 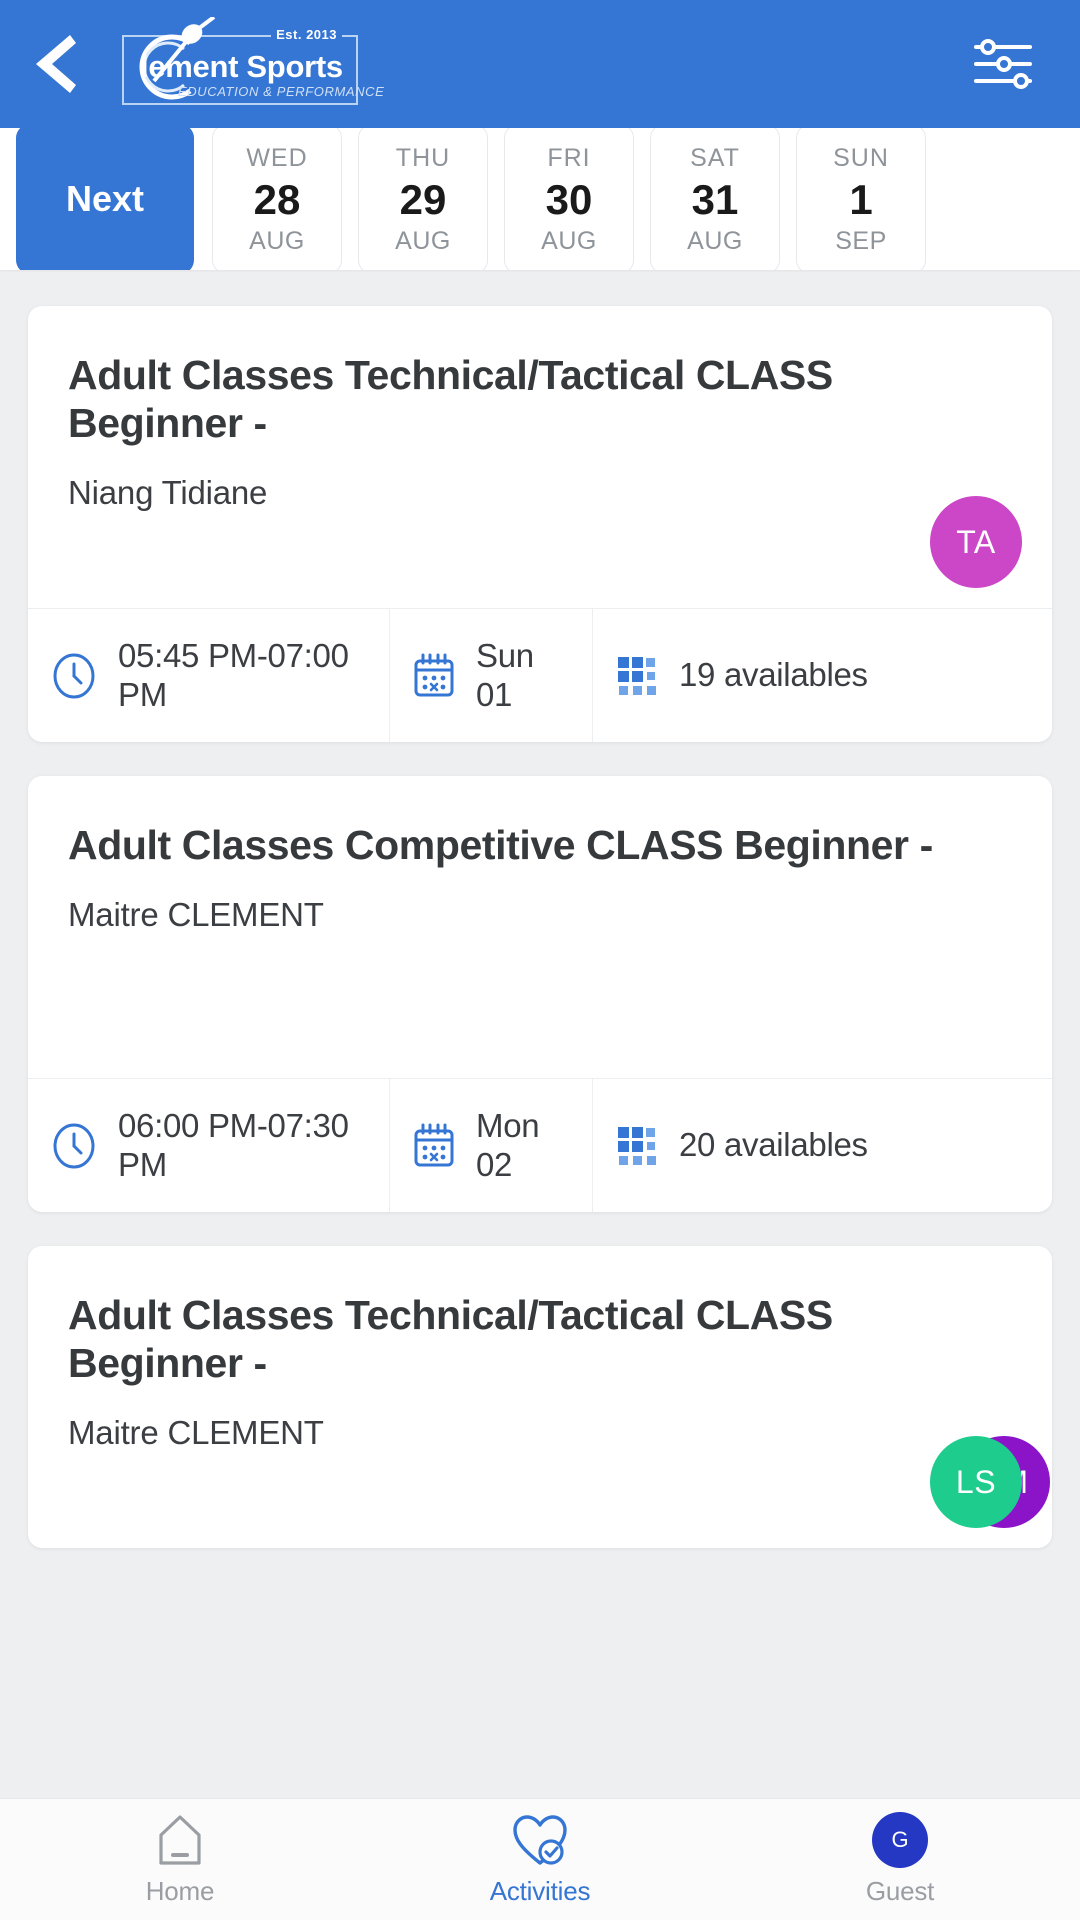 I want to click on back-button, so click(x=55, y=64).